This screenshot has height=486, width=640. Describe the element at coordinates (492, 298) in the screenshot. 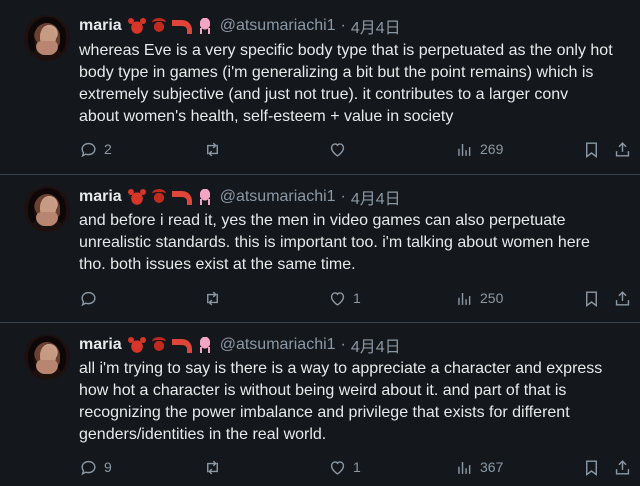

I see `views-count: 250` at that location.